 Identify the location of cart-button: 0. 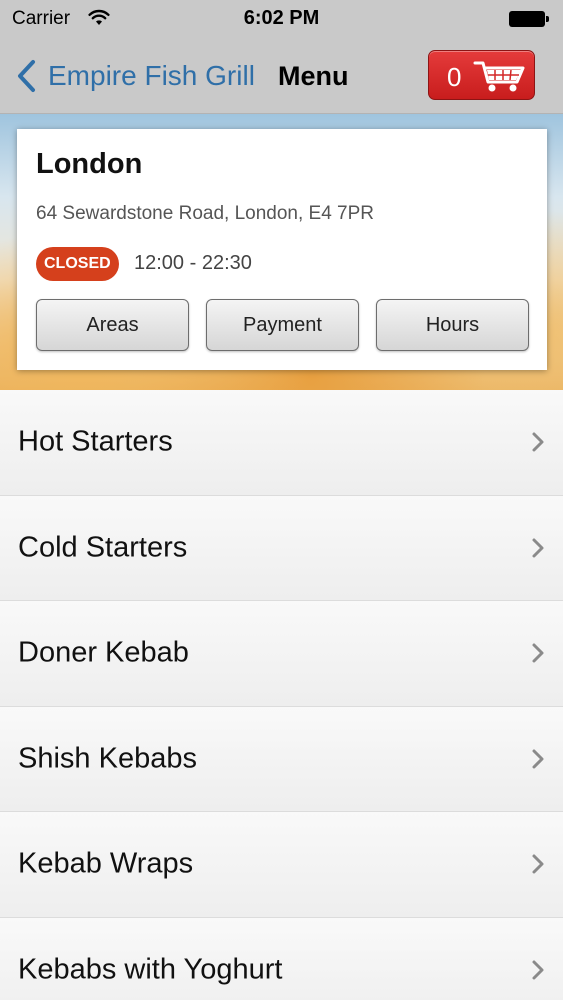
(481, 75).